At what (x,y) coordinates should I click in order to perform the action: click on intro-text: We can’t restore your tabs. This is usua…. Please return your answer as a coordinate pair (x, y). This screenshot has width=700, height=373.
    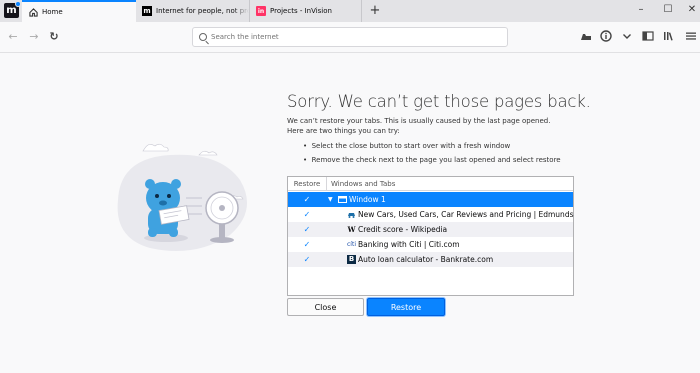
    Looking at the image, I should click on (419, 121).